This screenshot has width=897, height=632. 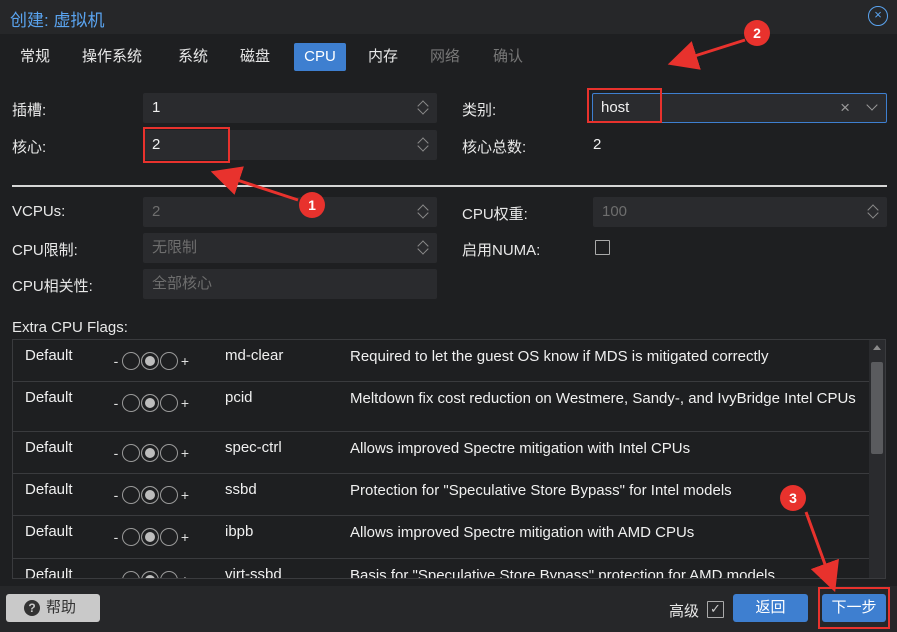 I want to click on sockets-input: 1, so click(x=290, y=108).